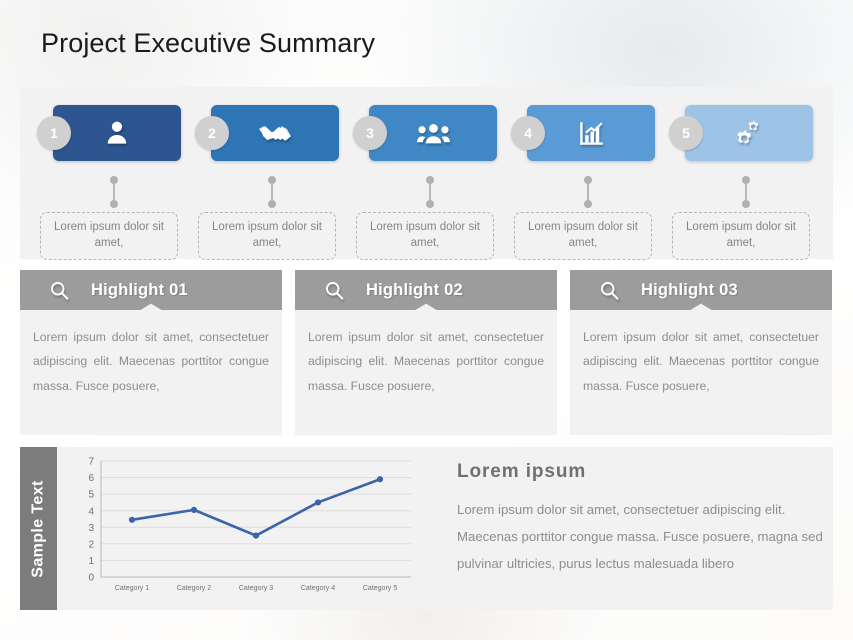  What do you see at coordinates (741, 182) in the screenshot?
I see `process-step-5: 5 Lorem ipsum dolor sit amet,` at bounding box center [741, 182].